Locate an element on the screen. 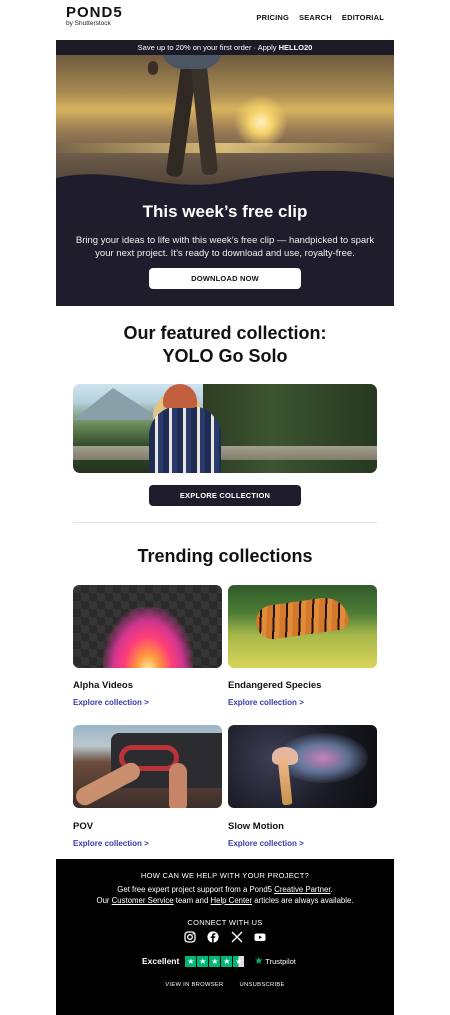  nav-editorial: EDITORIAL is located at coordinates (363, 17).